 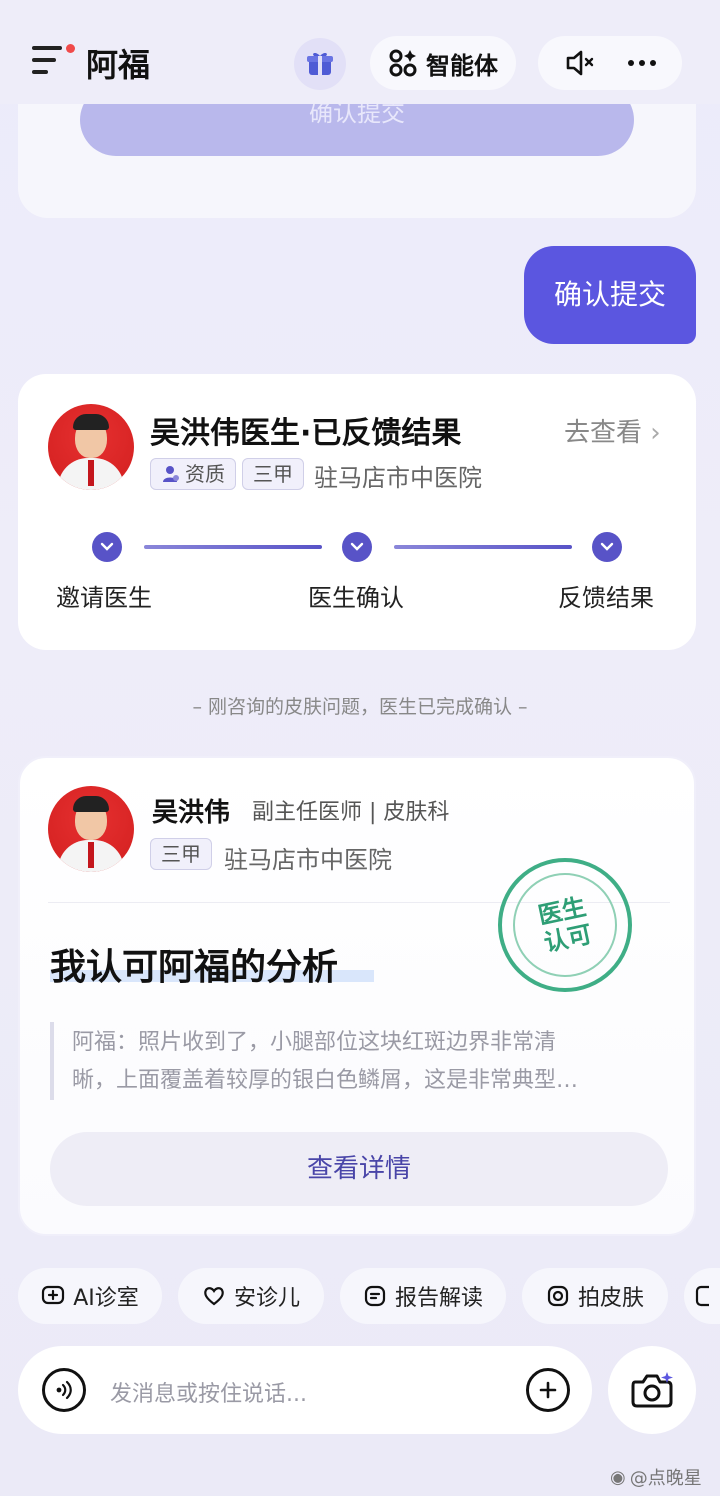 What do you see at coordinates (618, 1477) in the screenshot?
I see `weibo-icon: ◉` at bounding box center [618, 1477].